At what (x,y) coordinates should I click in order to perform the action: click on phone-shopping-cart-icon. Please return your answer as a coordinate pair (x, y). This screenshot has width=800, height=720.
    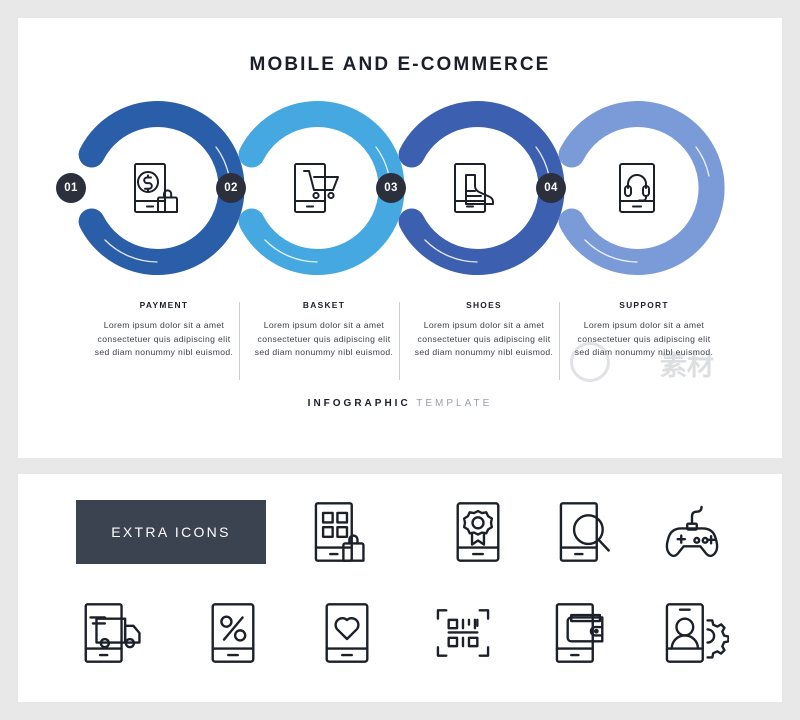
    Looking at the image, I should click on (317, 188).